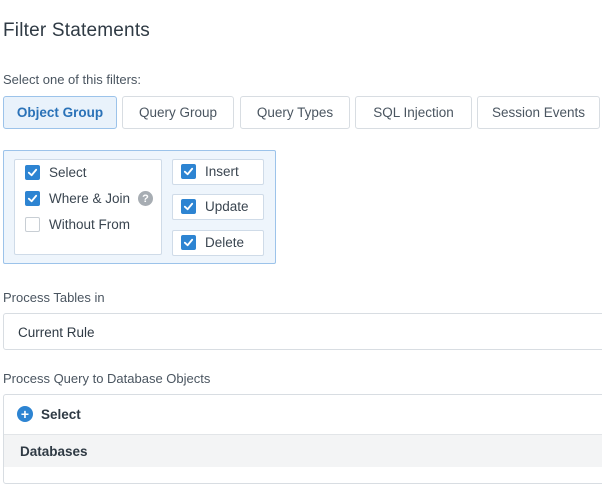 This screenshot has width=602, height=484. Describe the element at coordinates (303, 450) in the screenshot. I see `databases-header-row: Databases` at that location.